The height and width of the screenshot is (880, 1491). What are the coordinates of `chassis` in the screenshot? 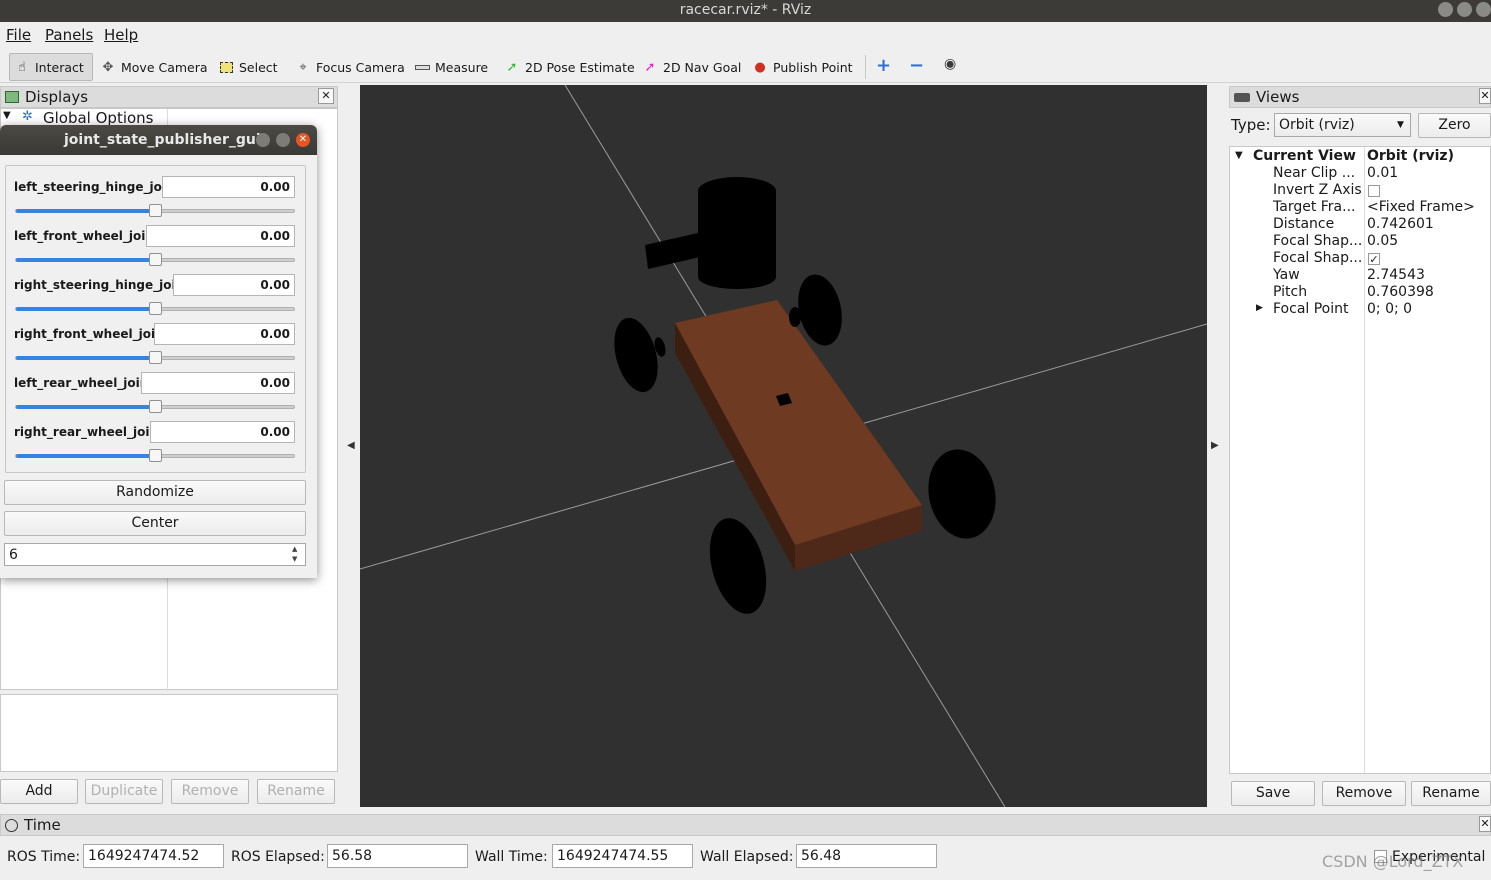 It's located at (798, 435).